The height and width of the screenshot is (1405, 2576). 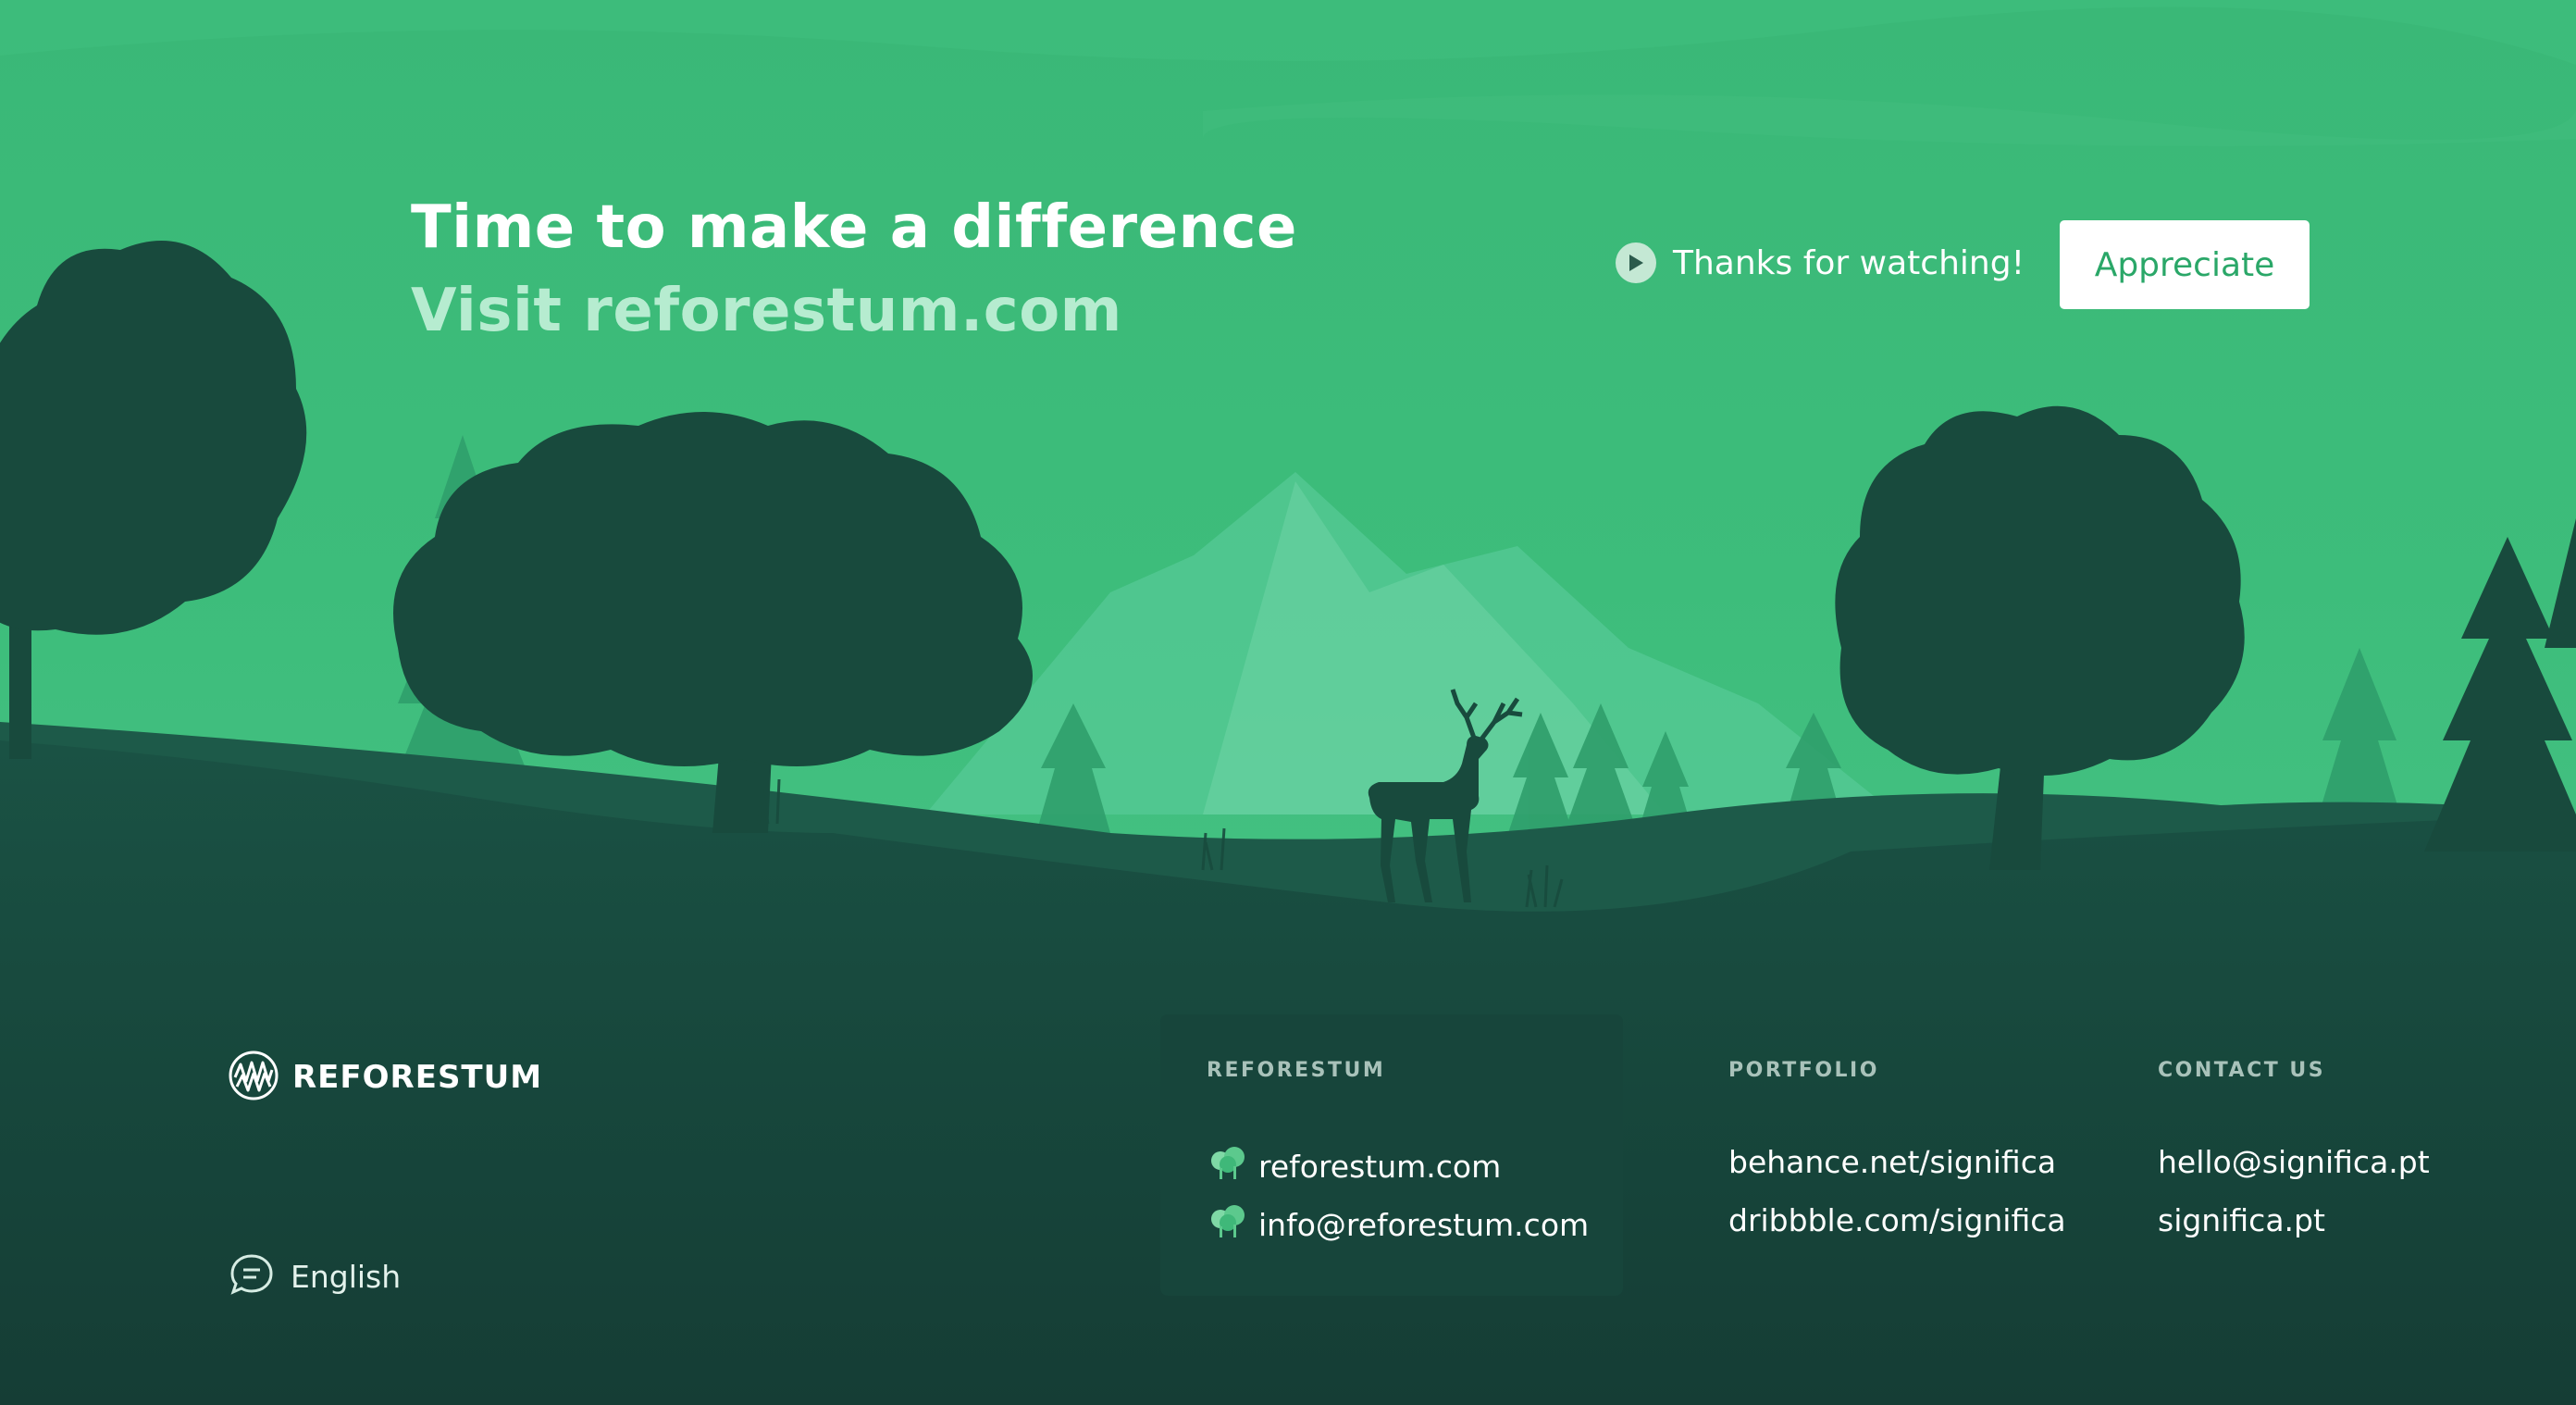 What do you see at coordinates (252, 1276) in the screenshot?
I see `chat-bubble-icon` at bounding box center [252, 1276].